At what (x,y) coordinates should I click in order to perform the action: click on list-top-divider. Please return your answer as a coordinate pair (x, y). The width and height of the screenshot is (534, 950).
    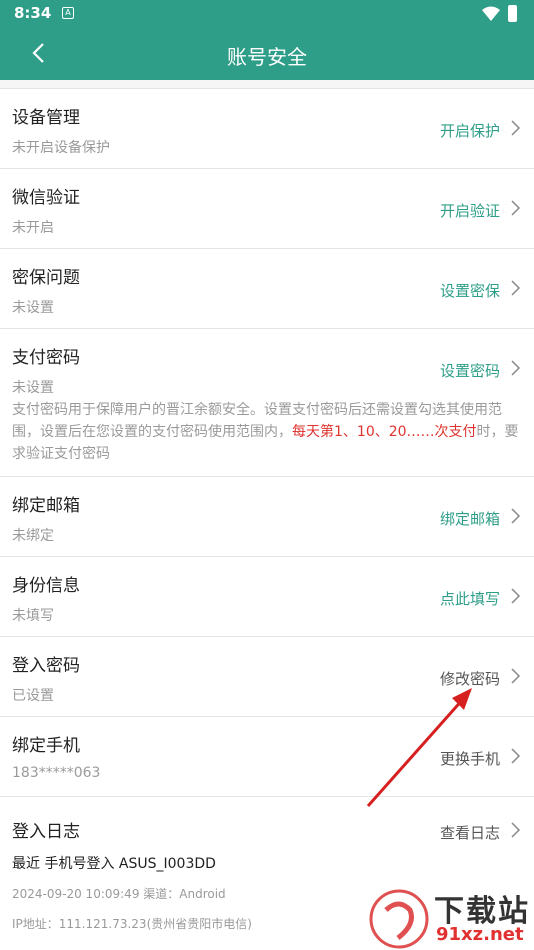
    Looking at the image, I should click on (267, 84).